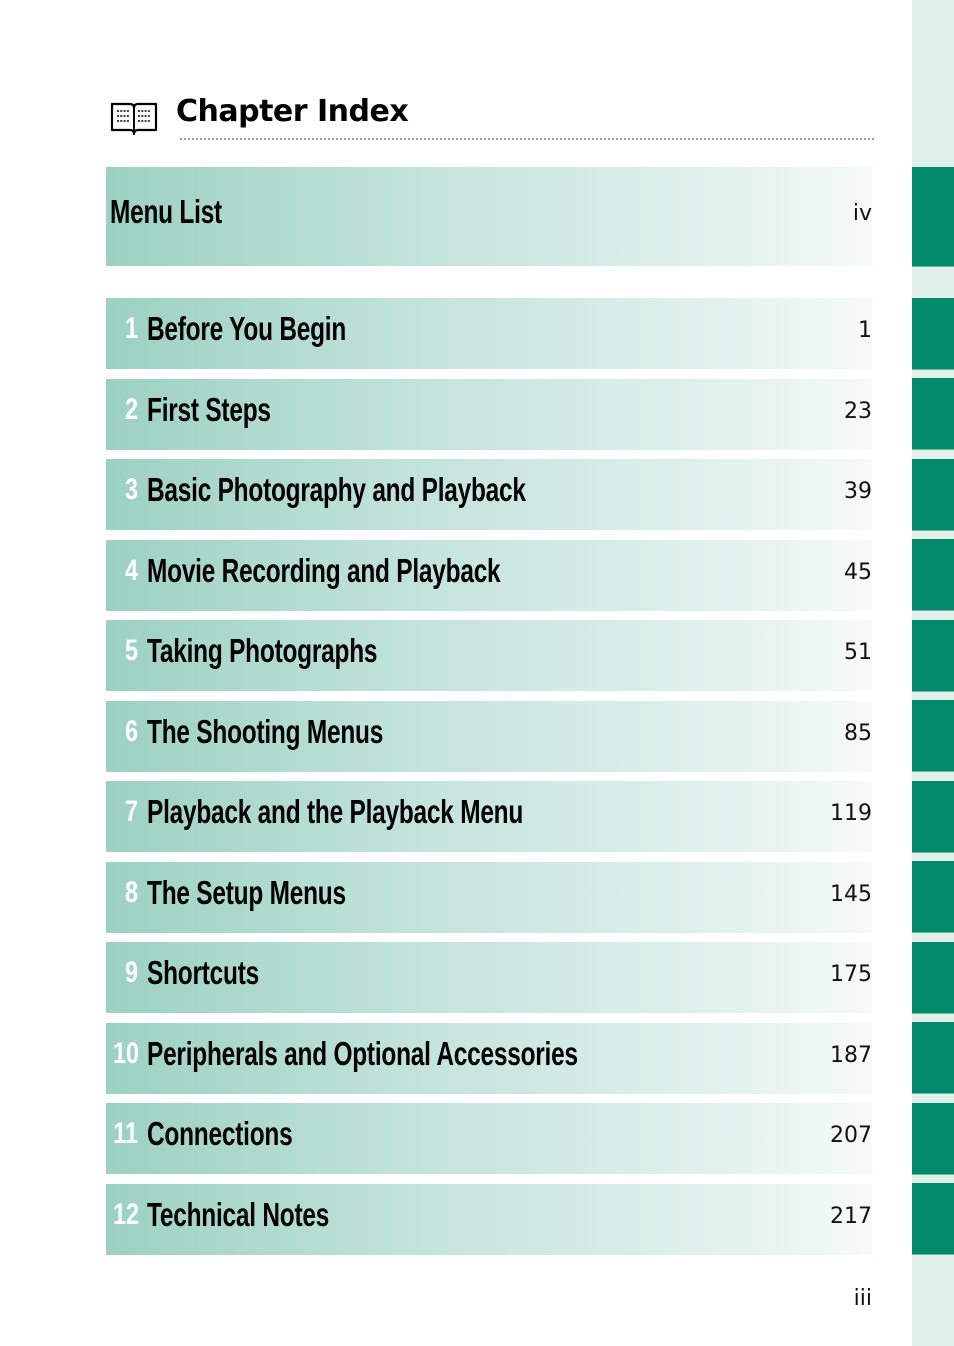 This screenshot has width=954, height=1346. I want to click on chapter-entry: 3 Basic Photography and Playback 39, so click(489, 494).